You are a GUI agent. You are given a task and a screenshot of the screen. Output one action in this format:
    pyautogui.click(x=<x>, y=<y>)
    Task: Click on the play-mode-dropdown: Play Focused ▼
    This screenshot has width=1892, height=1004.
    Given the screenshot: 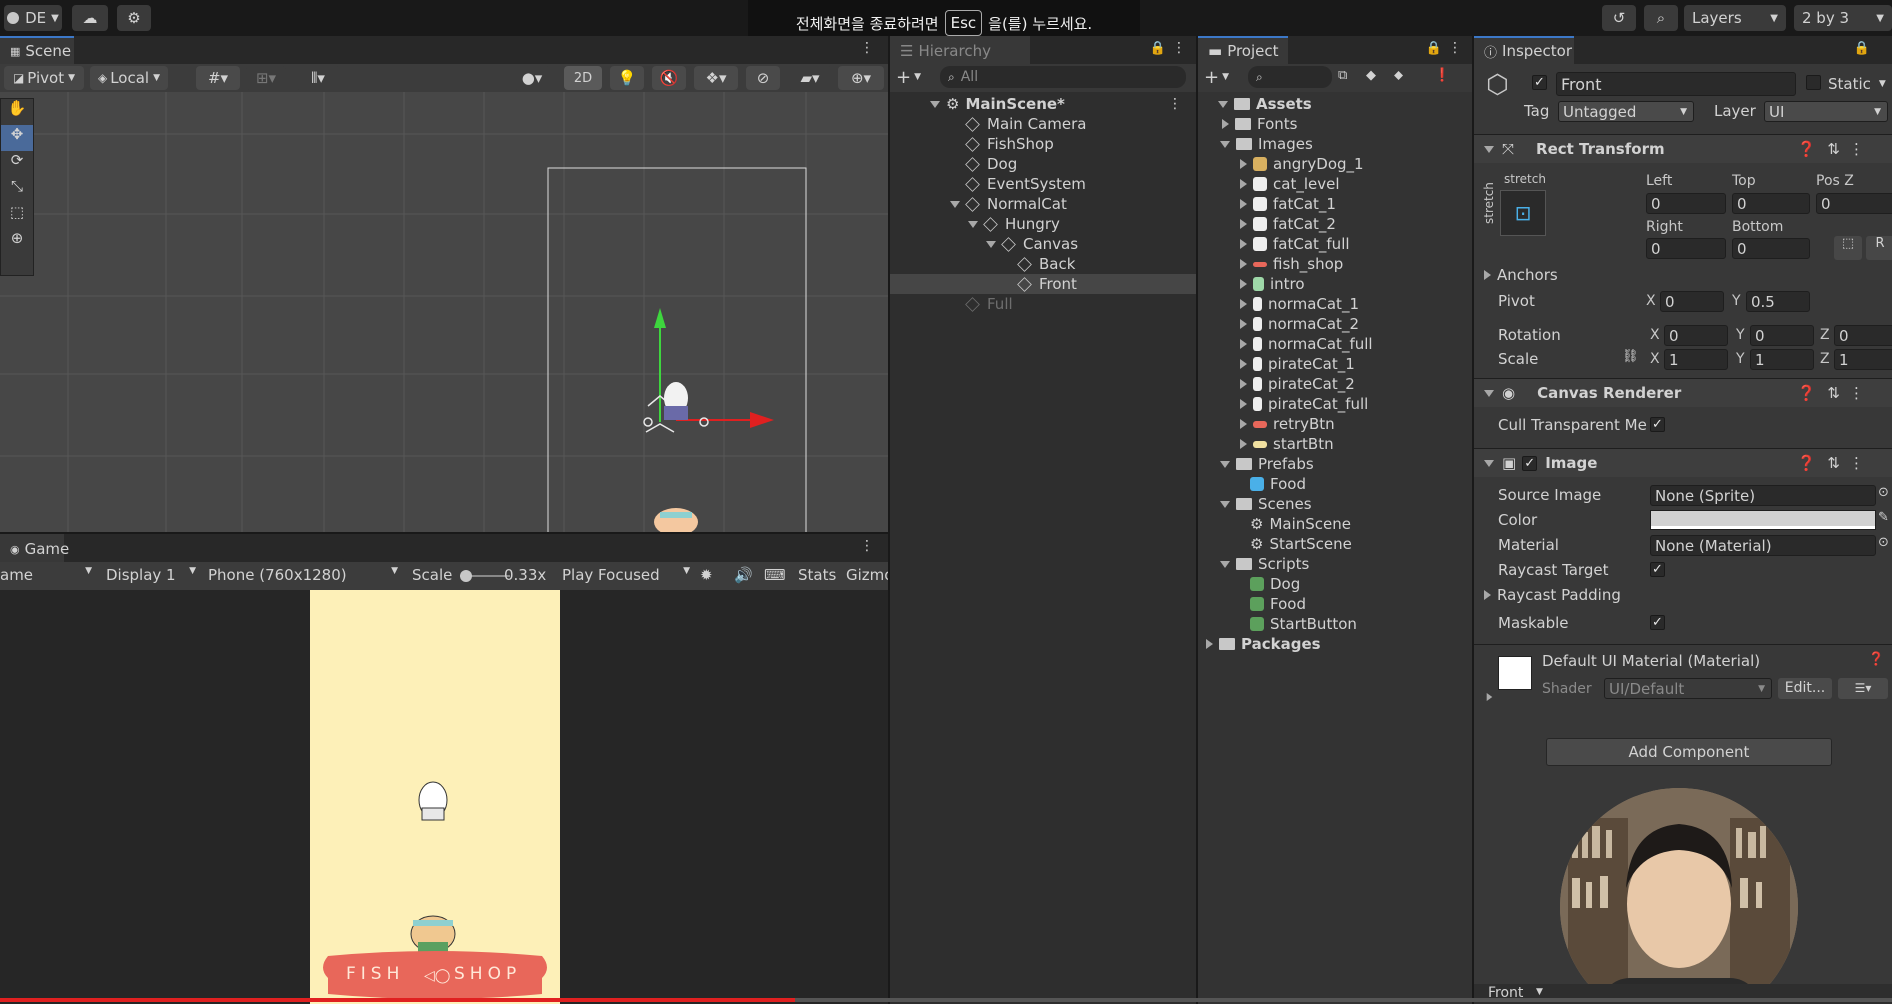 What is the action you would take?
    pyautogui.click(x=626, y=575)
    